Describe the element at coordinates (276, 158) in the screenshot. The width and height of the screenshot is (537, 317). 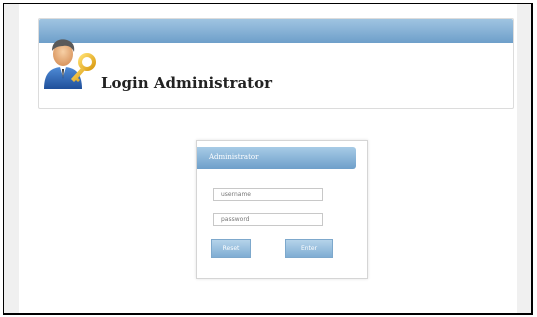
I see `login-header: Administrator` at that location.